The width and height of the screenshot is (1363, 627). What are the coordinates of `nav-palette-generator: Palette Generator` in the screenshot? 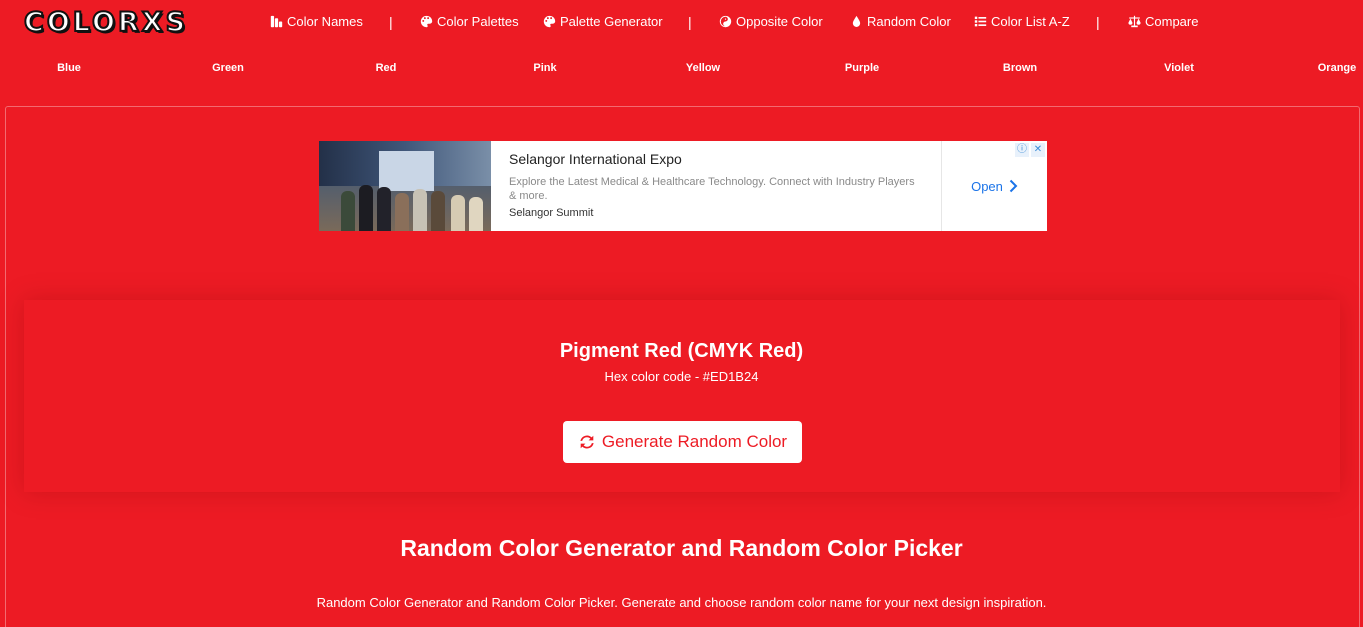 It's located at (603, 21).